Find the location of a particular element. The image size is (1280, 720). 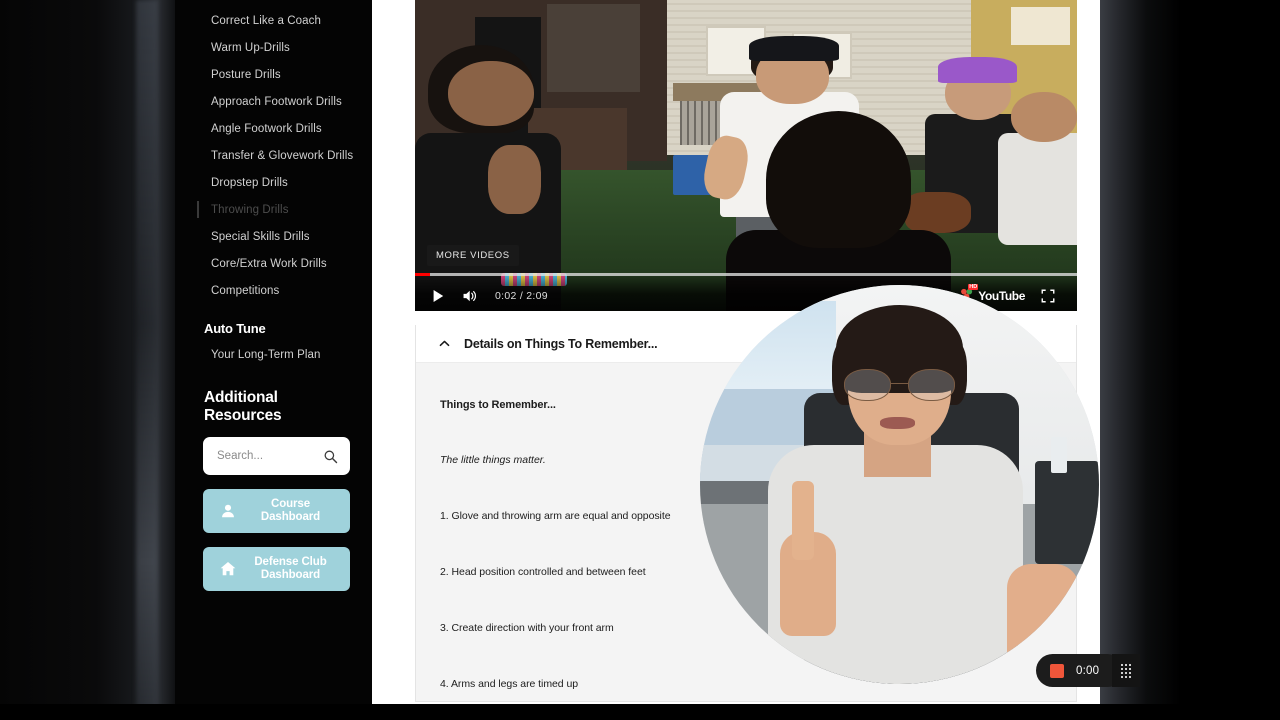

course-dashboard-button: Course Dashboard is located at coordinates (276, 511).